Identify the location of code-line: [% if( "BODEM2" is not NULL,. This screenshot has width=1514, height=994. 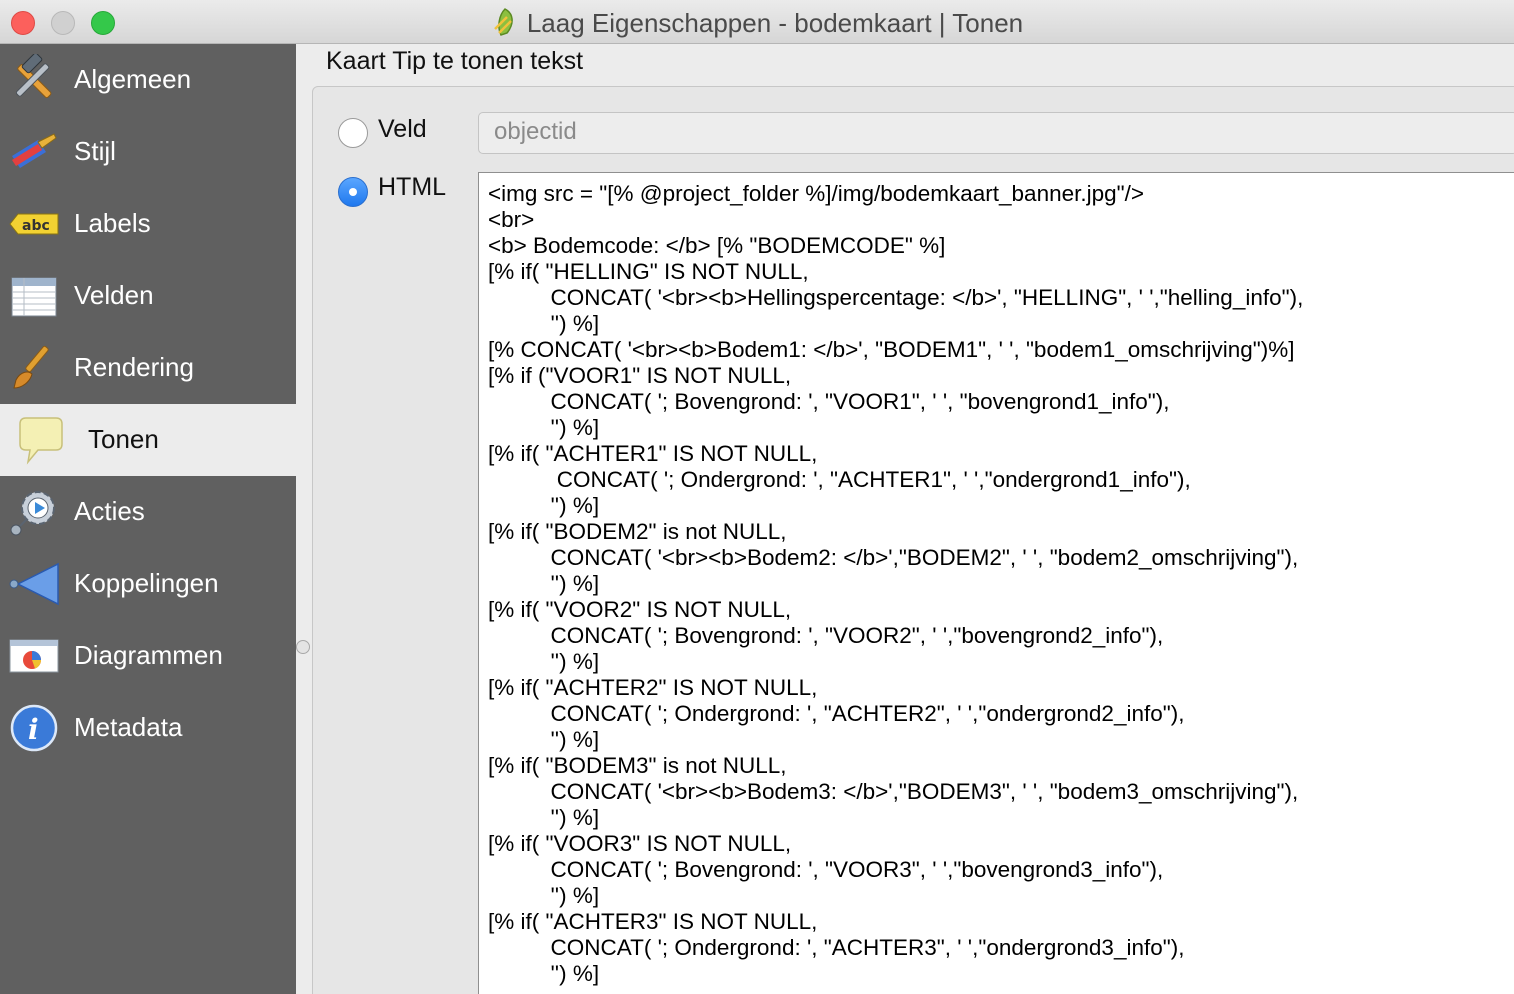
(637, 531).